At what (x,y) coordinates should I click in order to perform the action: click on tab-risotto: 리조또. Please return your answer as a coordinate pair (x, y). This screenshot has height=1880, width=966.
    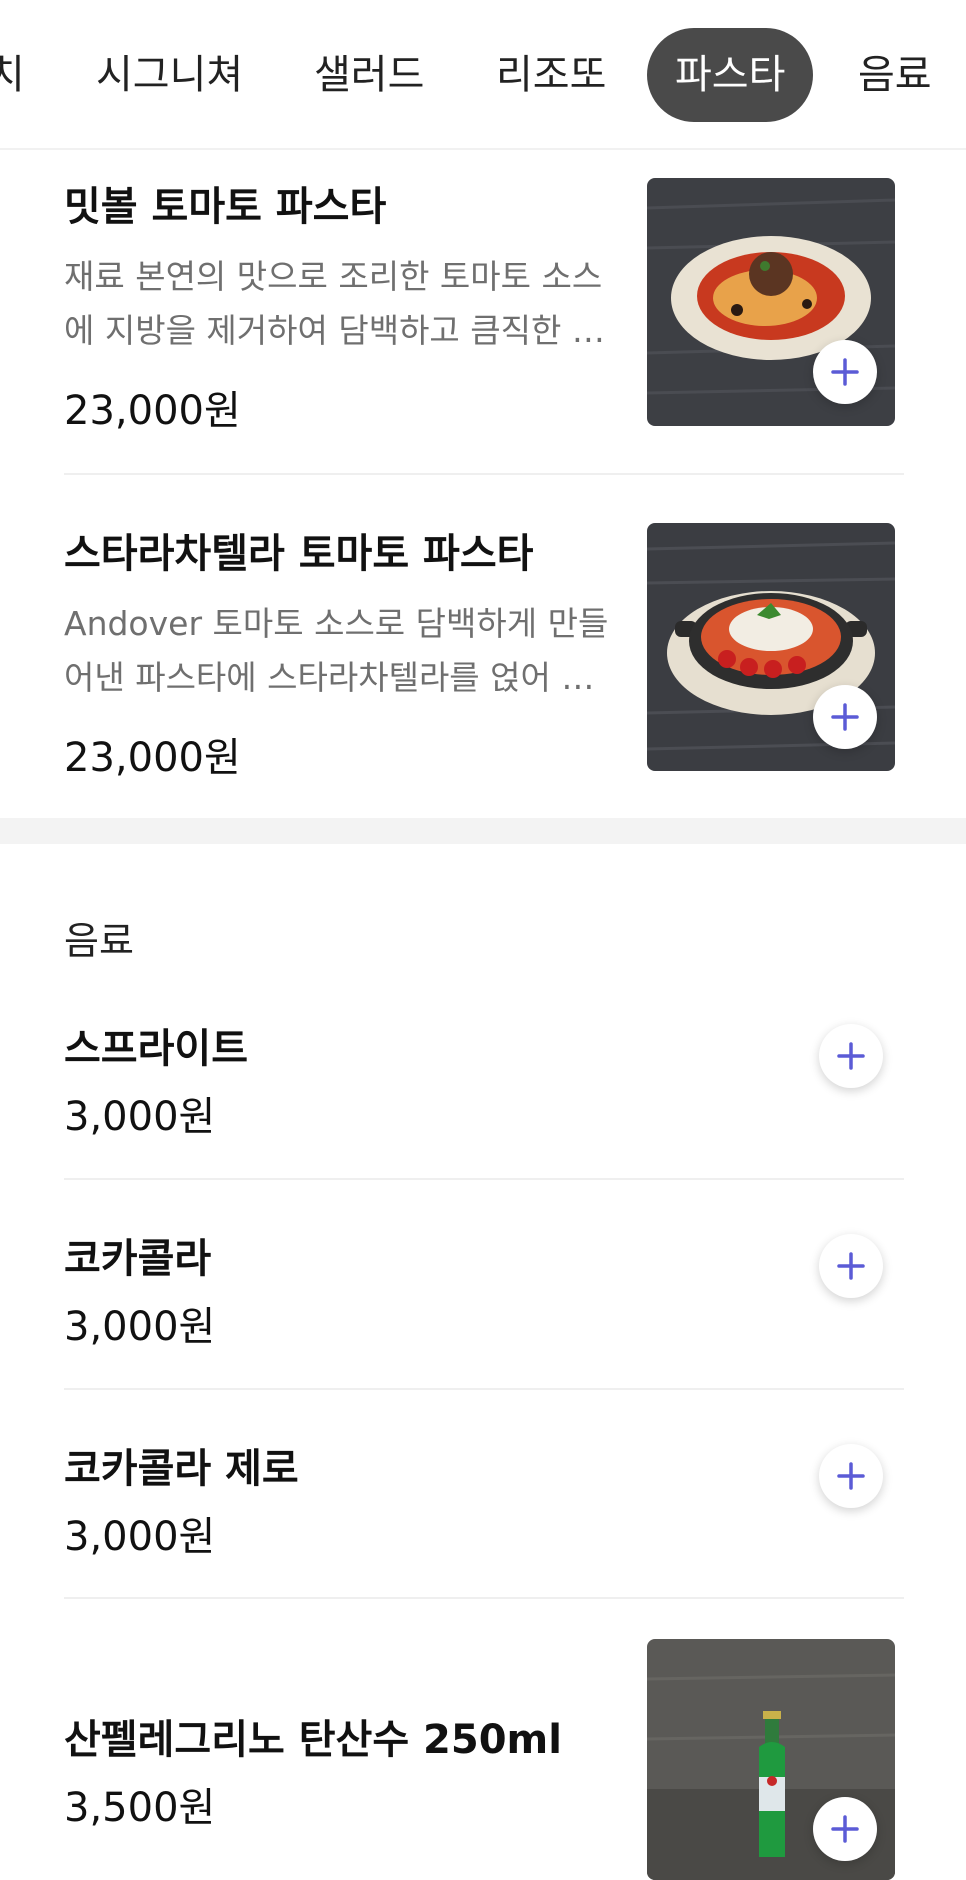
    Looking at the image, I should click on (551, 75).